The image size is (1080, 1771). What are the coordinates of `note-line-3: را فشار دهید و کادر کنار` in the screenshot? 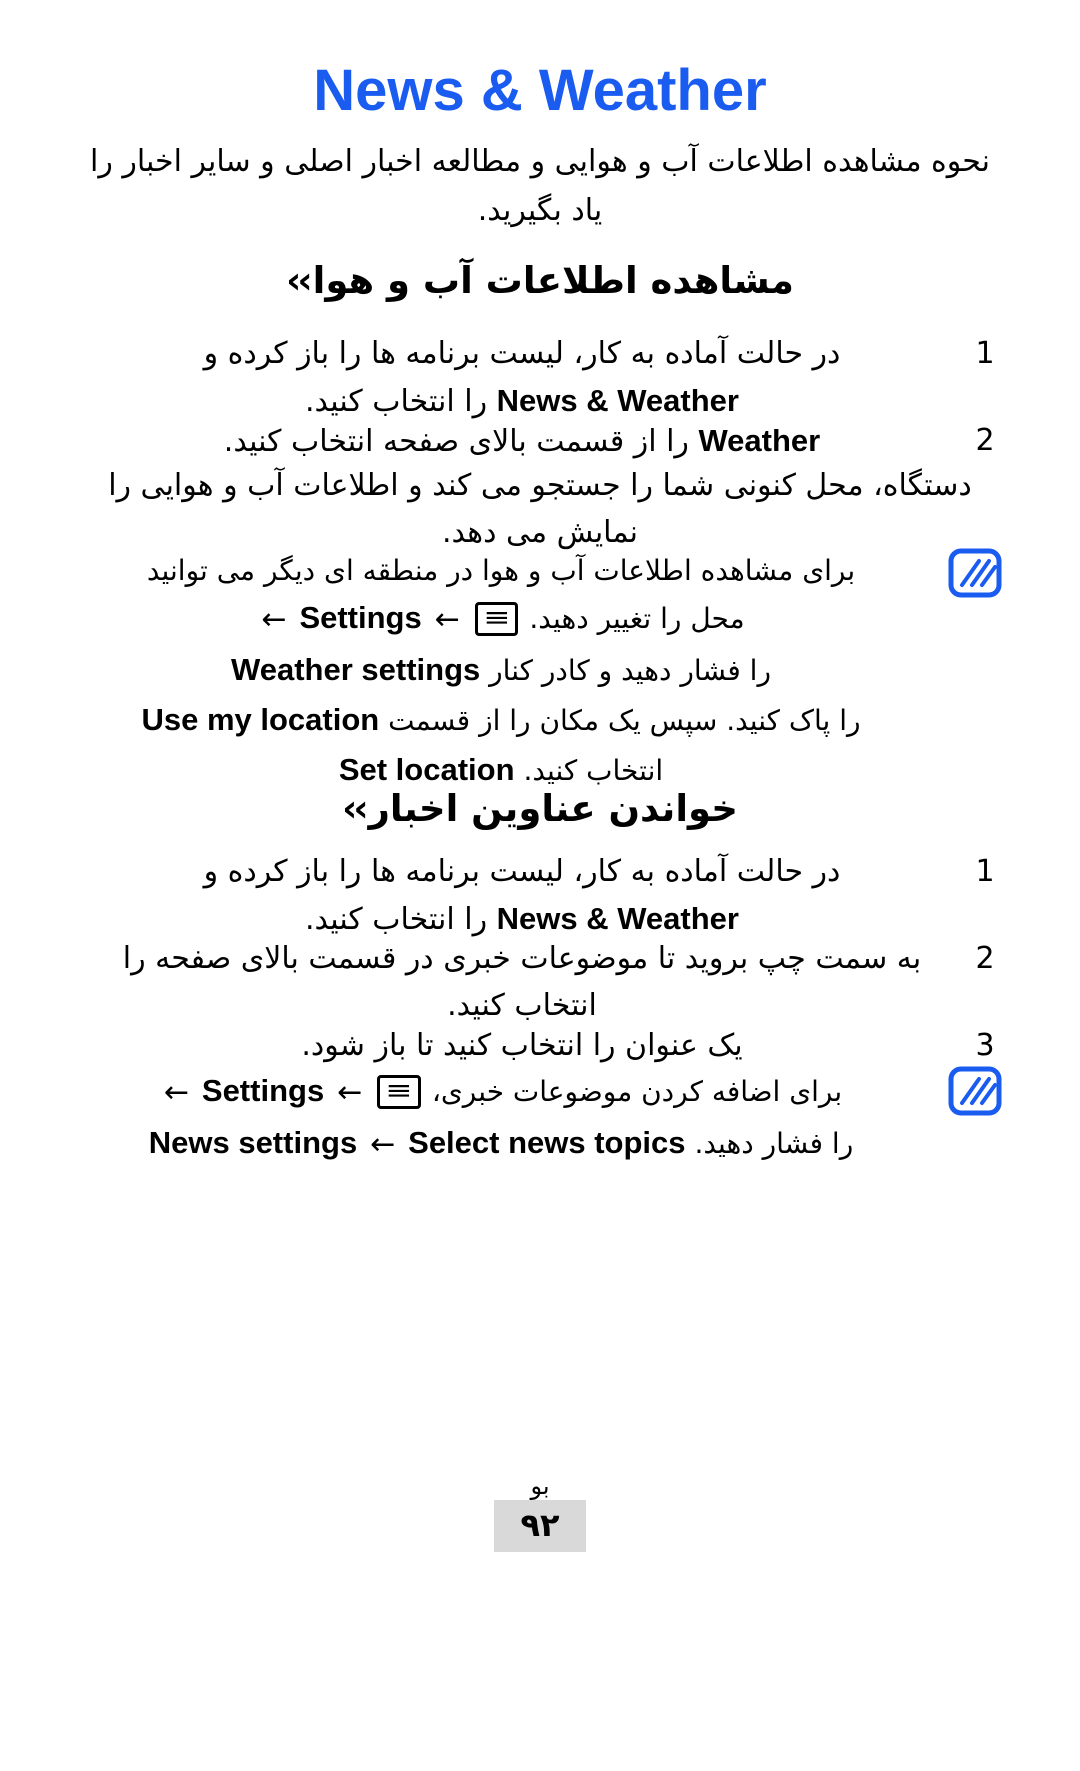 It's located at (630, 670).